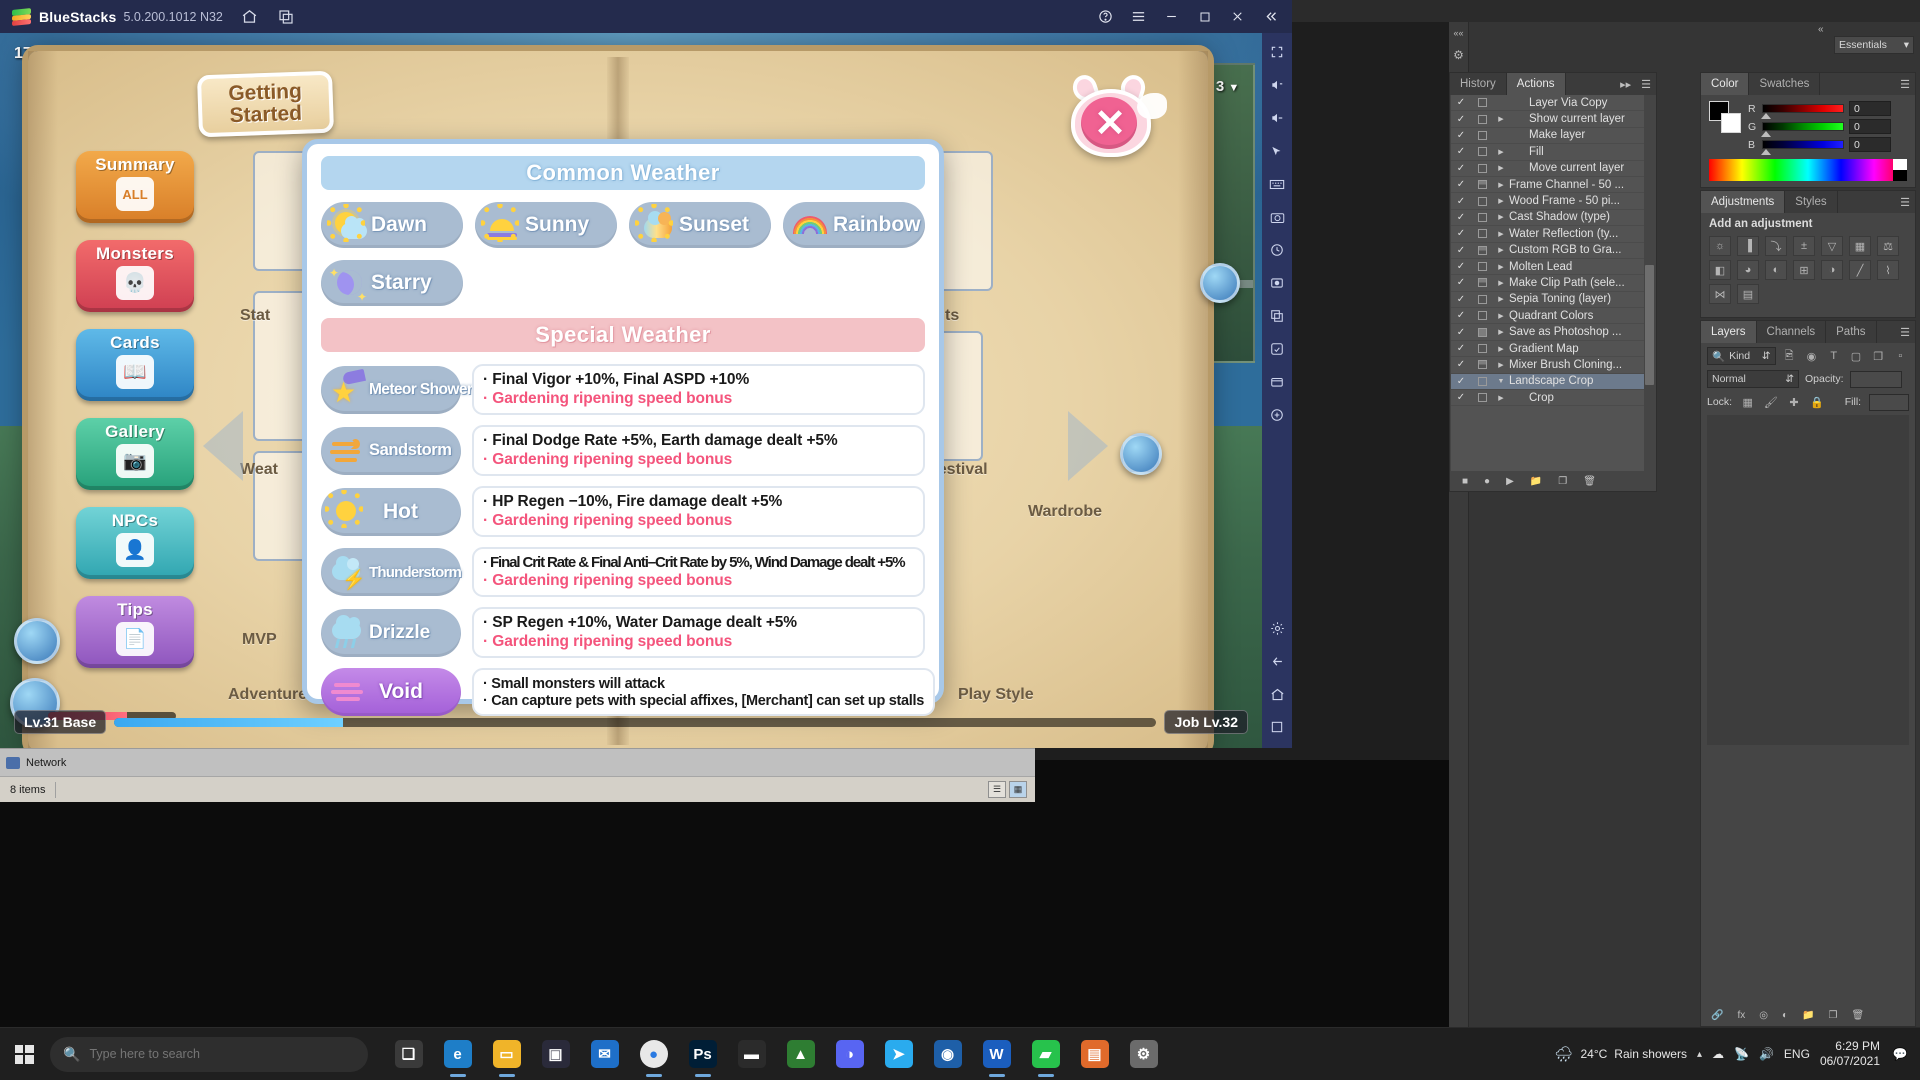 Image resolution: width=1920 pixels, height=1080 pixels. What do you see at coordinates (1547, 316) in the screenshot?
I see `action-row: ✓ ▶ Quadrant Colors` at bounding box center [1547, 316].